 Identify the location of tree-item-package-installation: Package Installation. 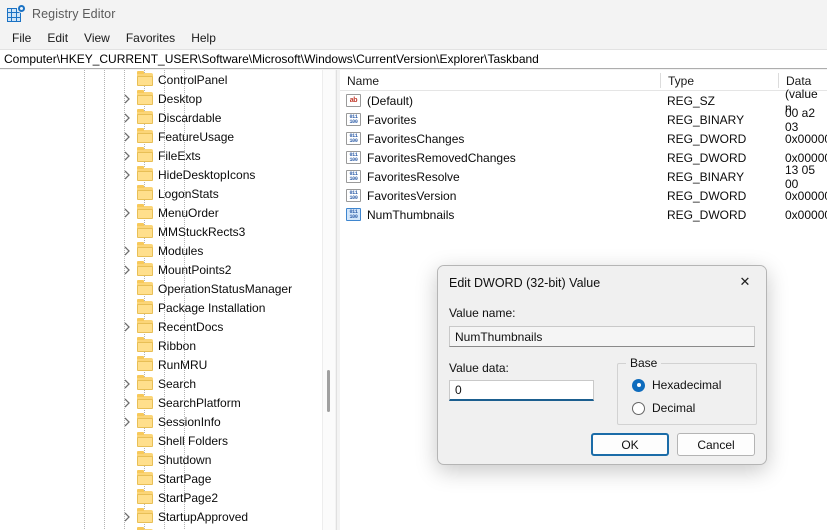
(161, 307).